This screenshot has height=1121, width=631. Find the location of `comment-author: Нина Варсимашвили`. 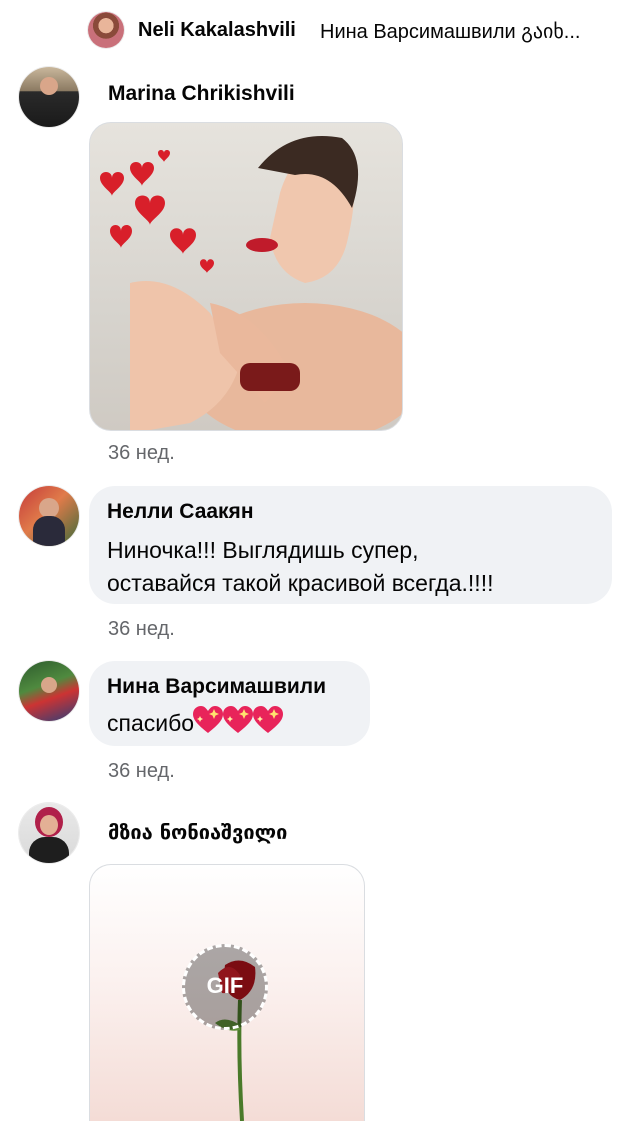

comment-author: Нина Варсимашвили is located at coordinates (216, 687).